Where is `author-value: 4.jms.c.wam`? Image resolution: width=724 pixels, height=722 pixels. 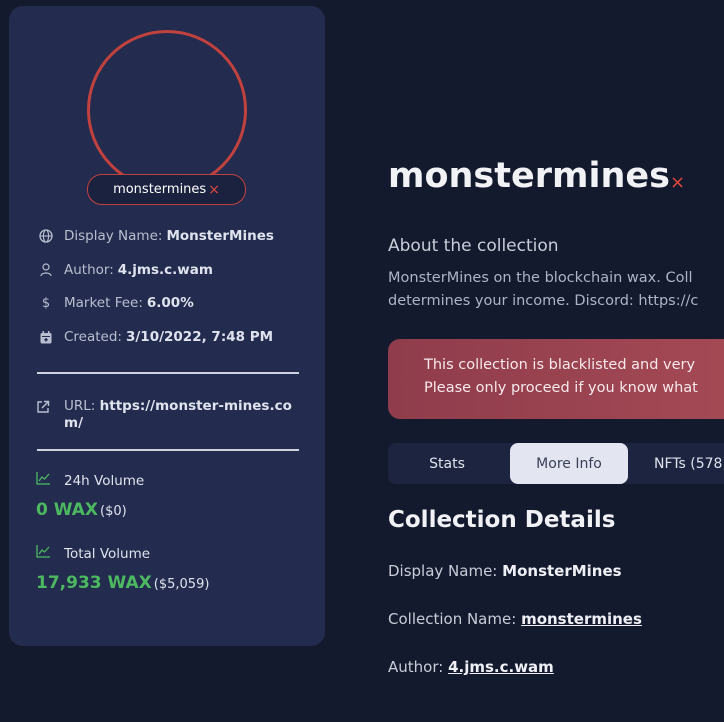 author-value: 4.jms.c.wam is located at coordinates (165, 270).